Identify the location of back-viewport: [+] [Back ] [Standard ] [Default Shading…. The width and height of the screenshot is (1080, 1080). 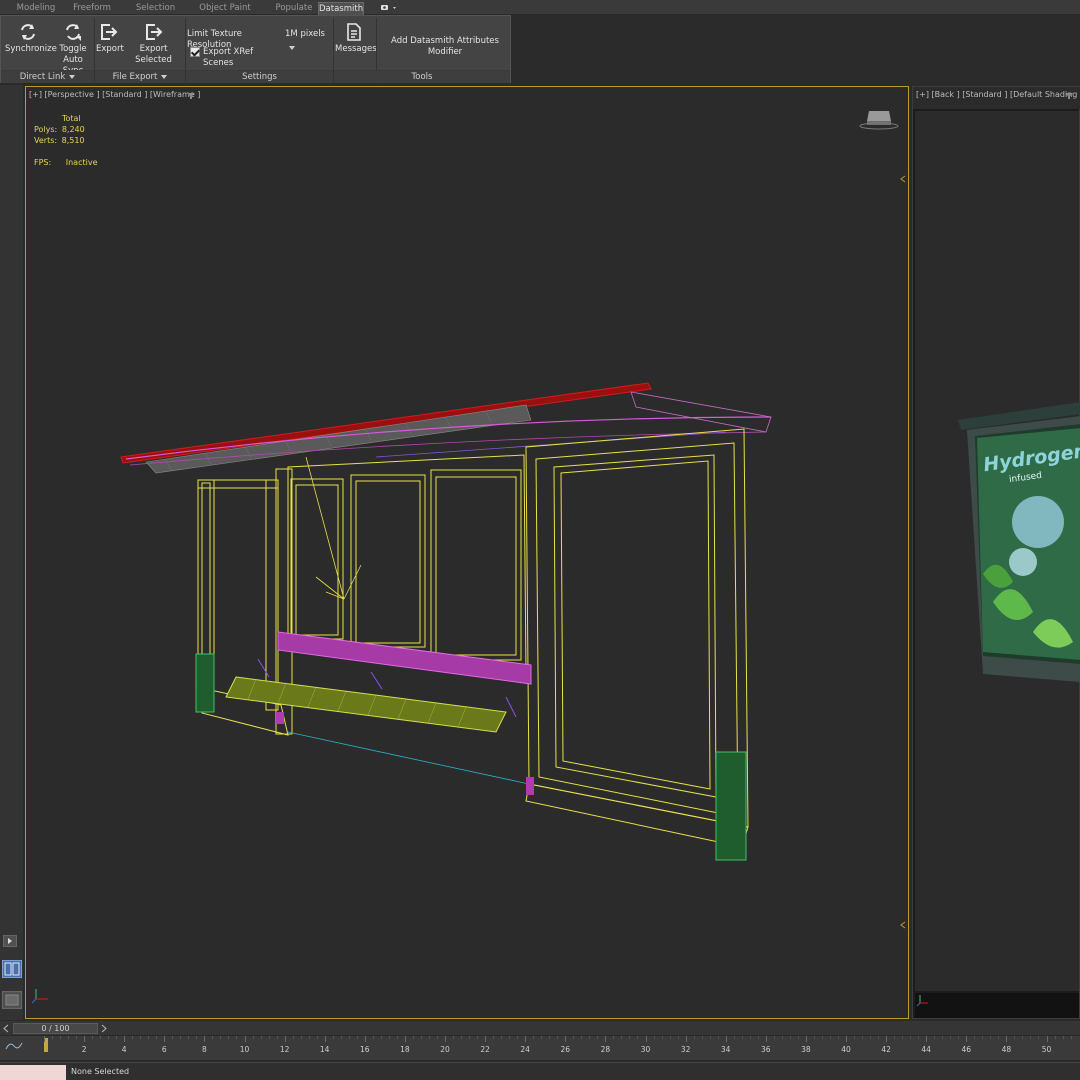
(996, 552).